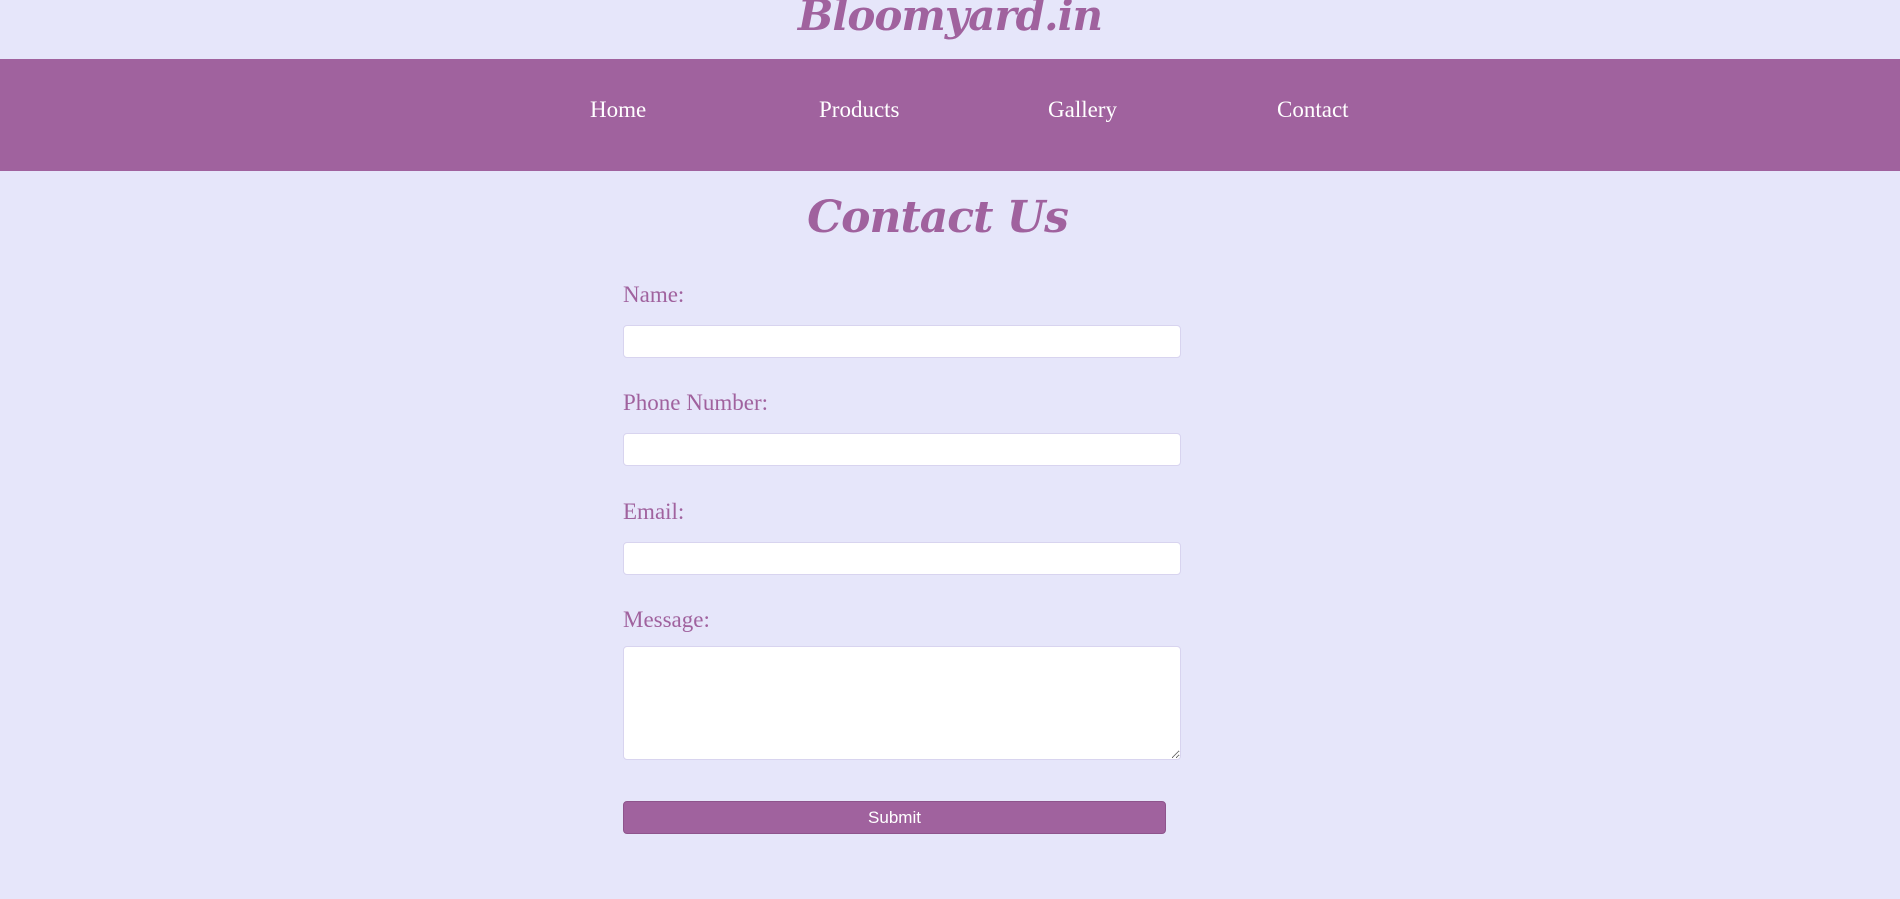  Describe the element at coordinates (902, 703) in the screenshot. I see `message-textarea` at that location.